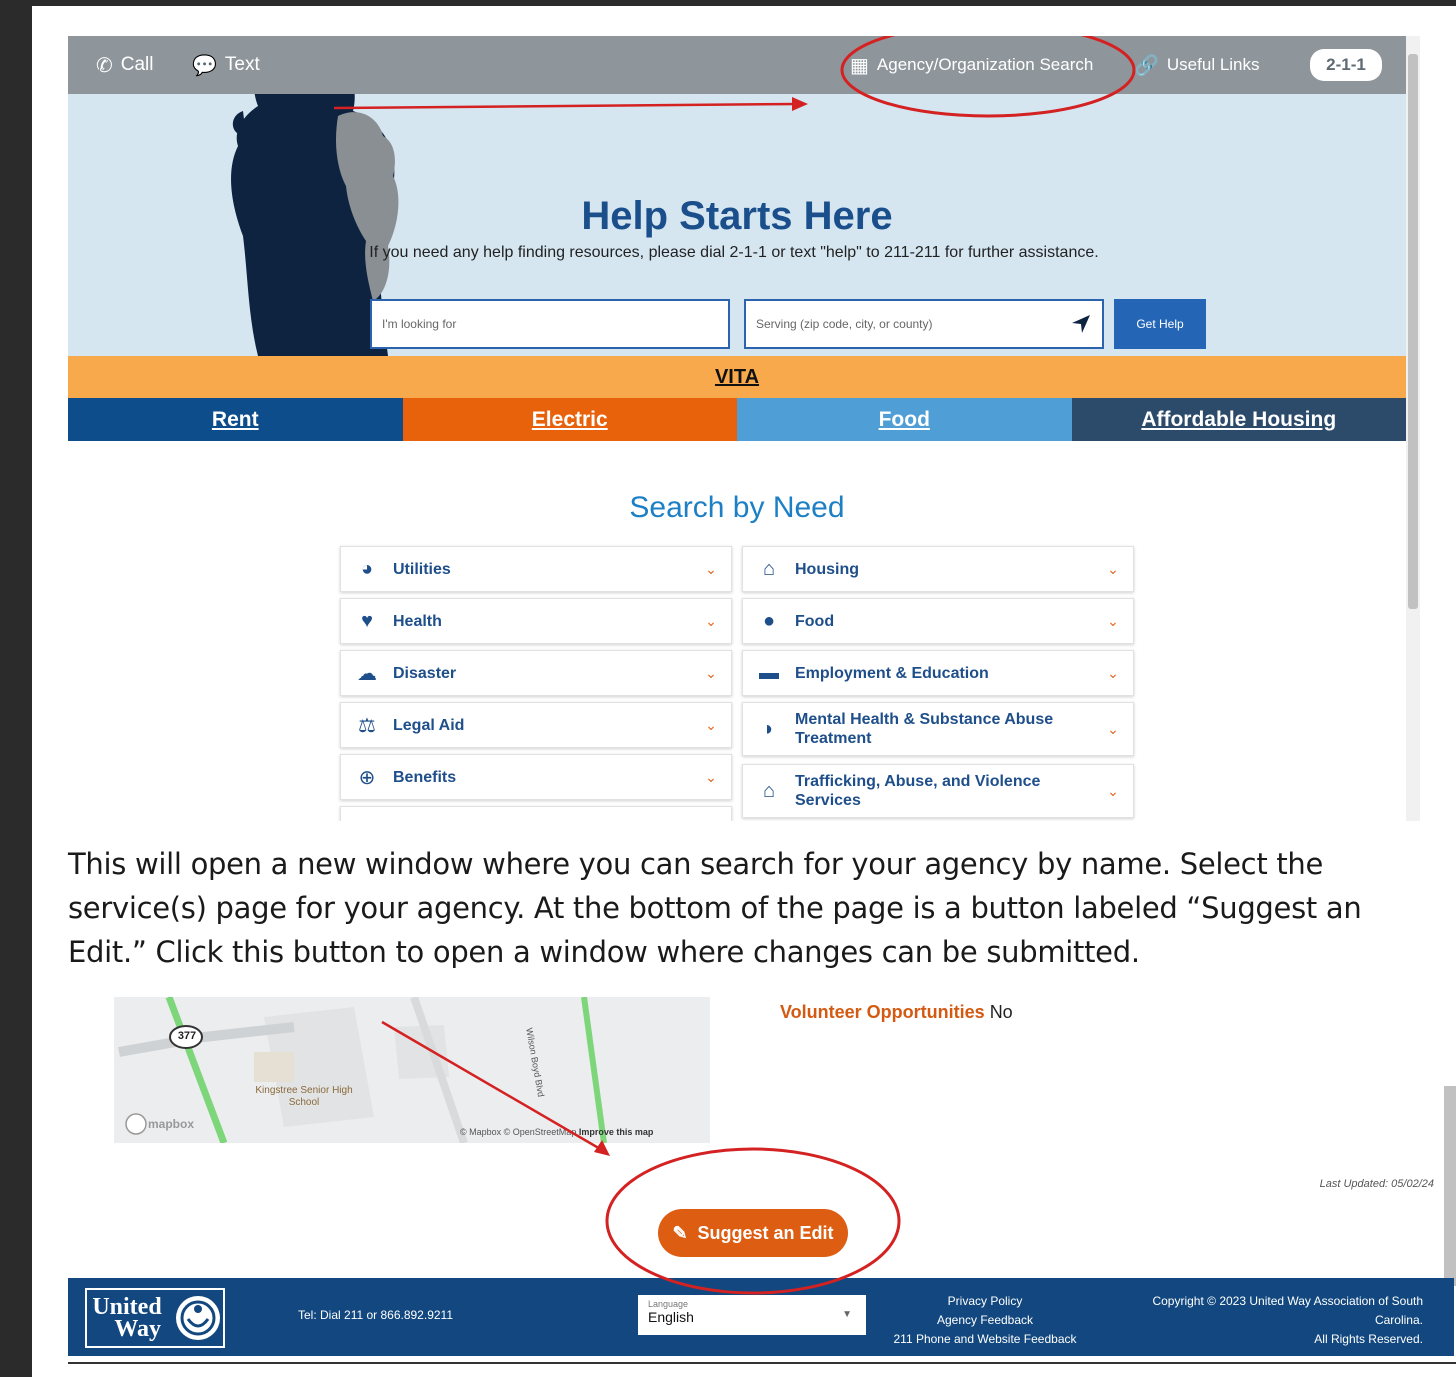 This screenshot has height=1377, width=1456. I want to click on united-way-logo: United Way, so click(155, 1318).